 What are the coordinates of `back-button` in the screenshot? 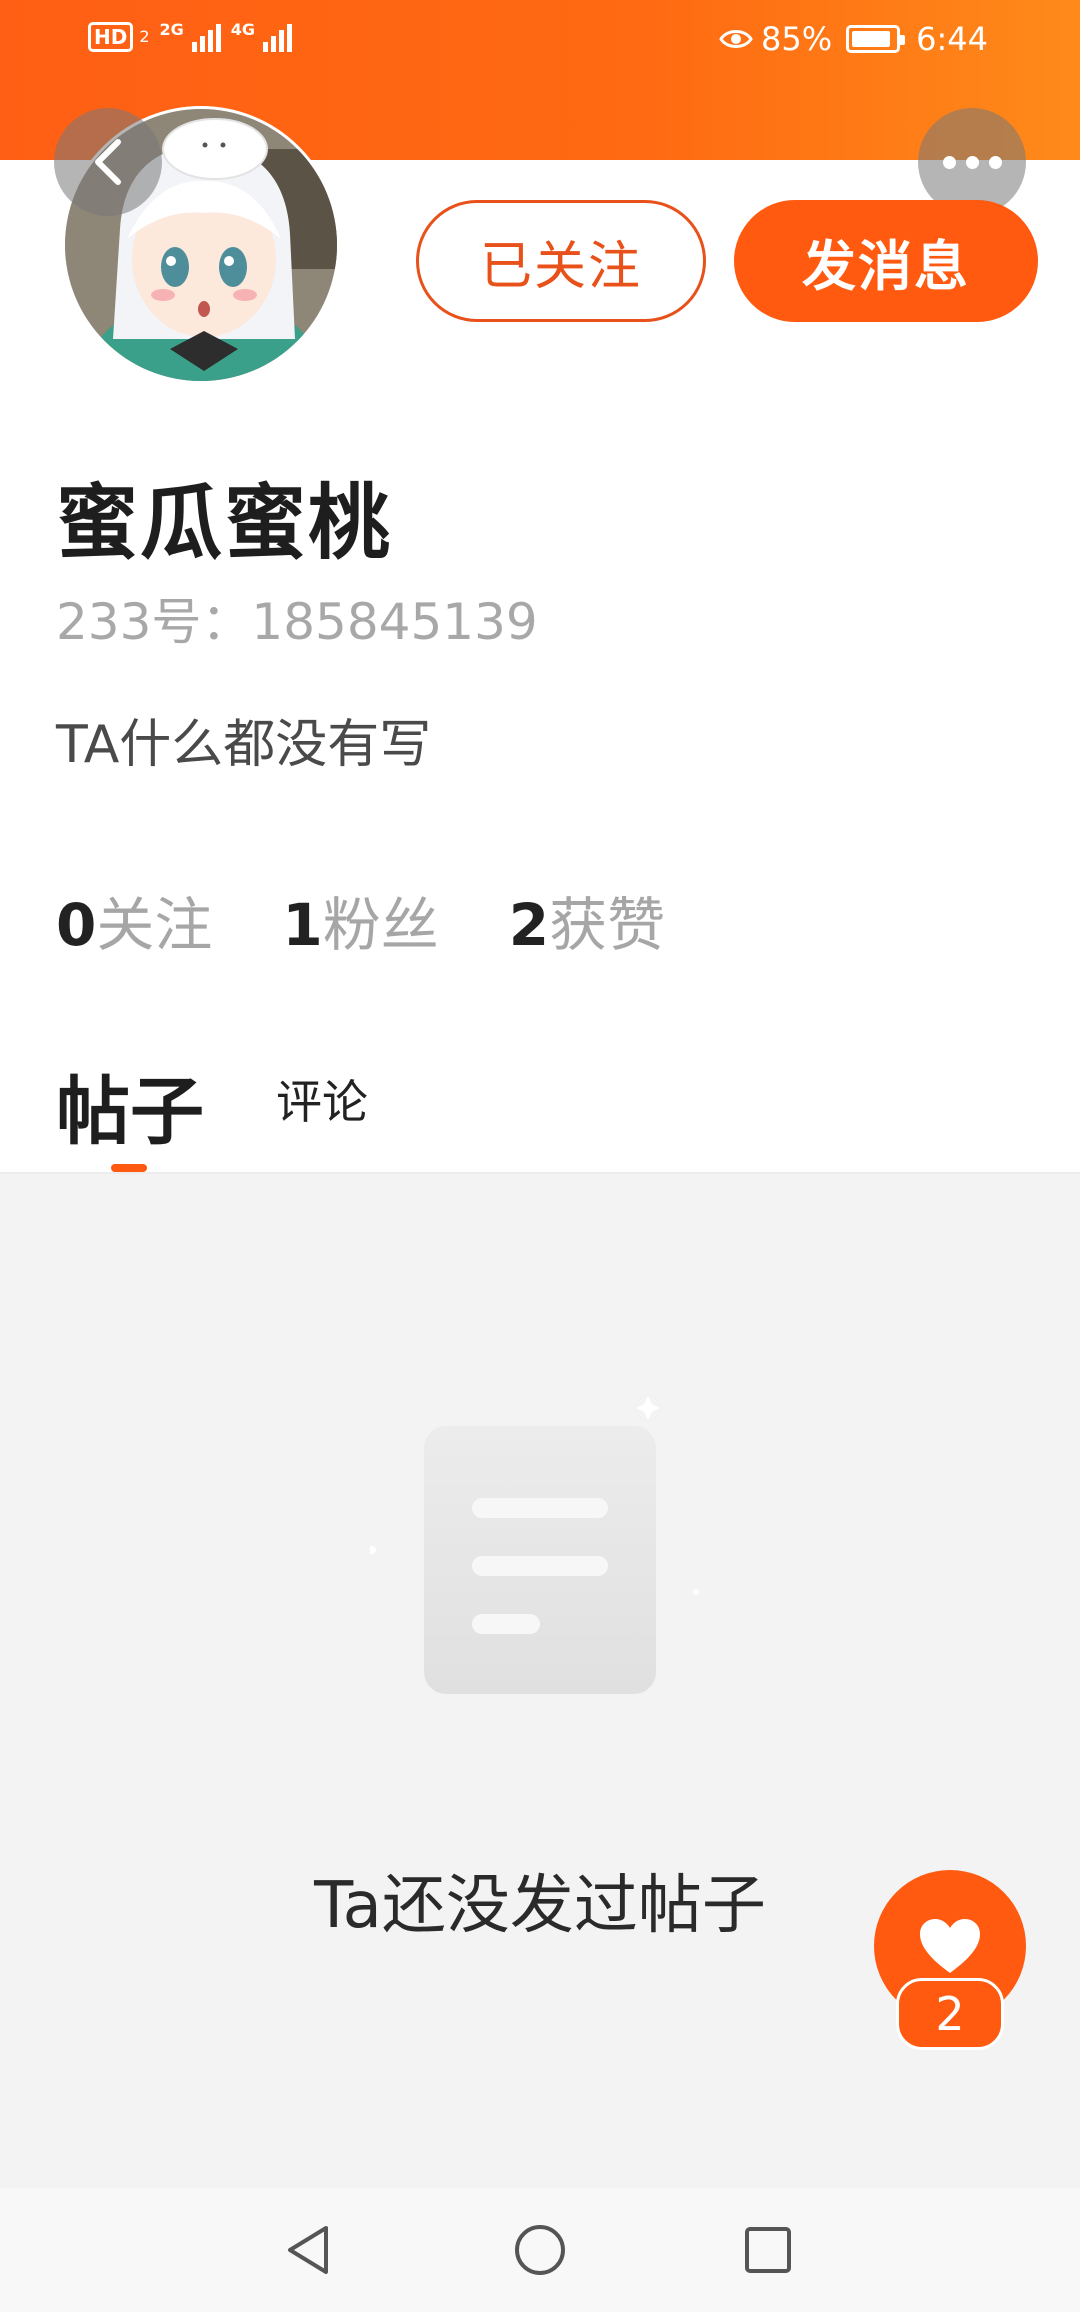 It's located at (108, 162).